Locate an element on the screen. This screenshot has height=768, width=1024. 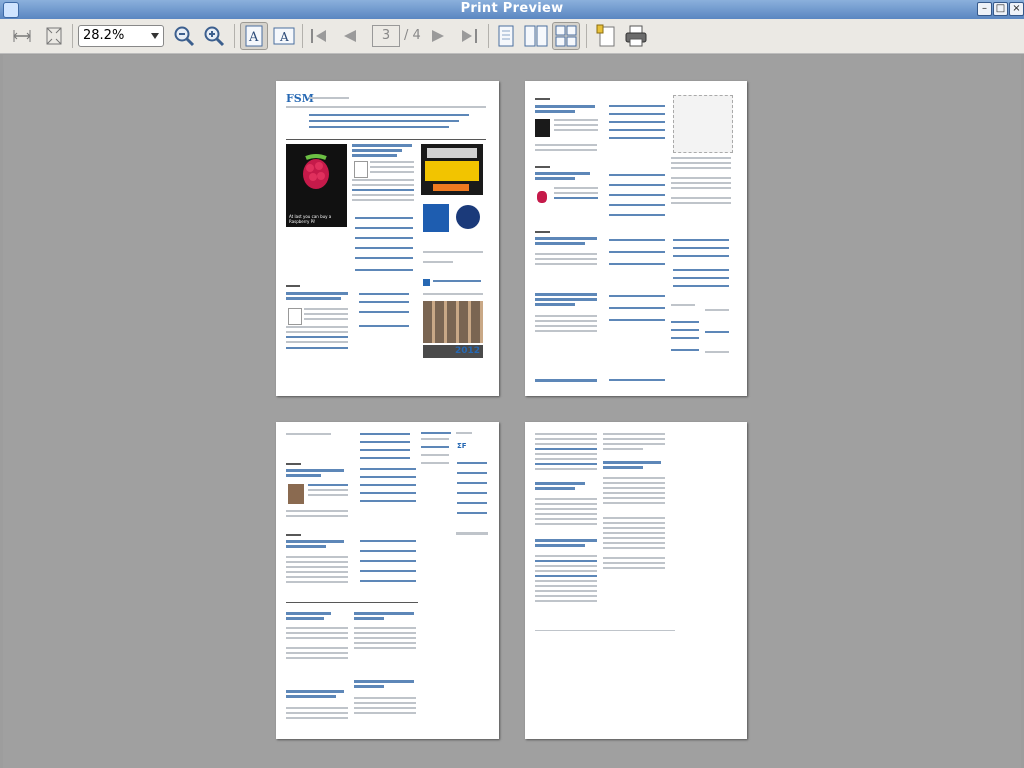
facing-pages-icon is located at coordinates (536, 36).